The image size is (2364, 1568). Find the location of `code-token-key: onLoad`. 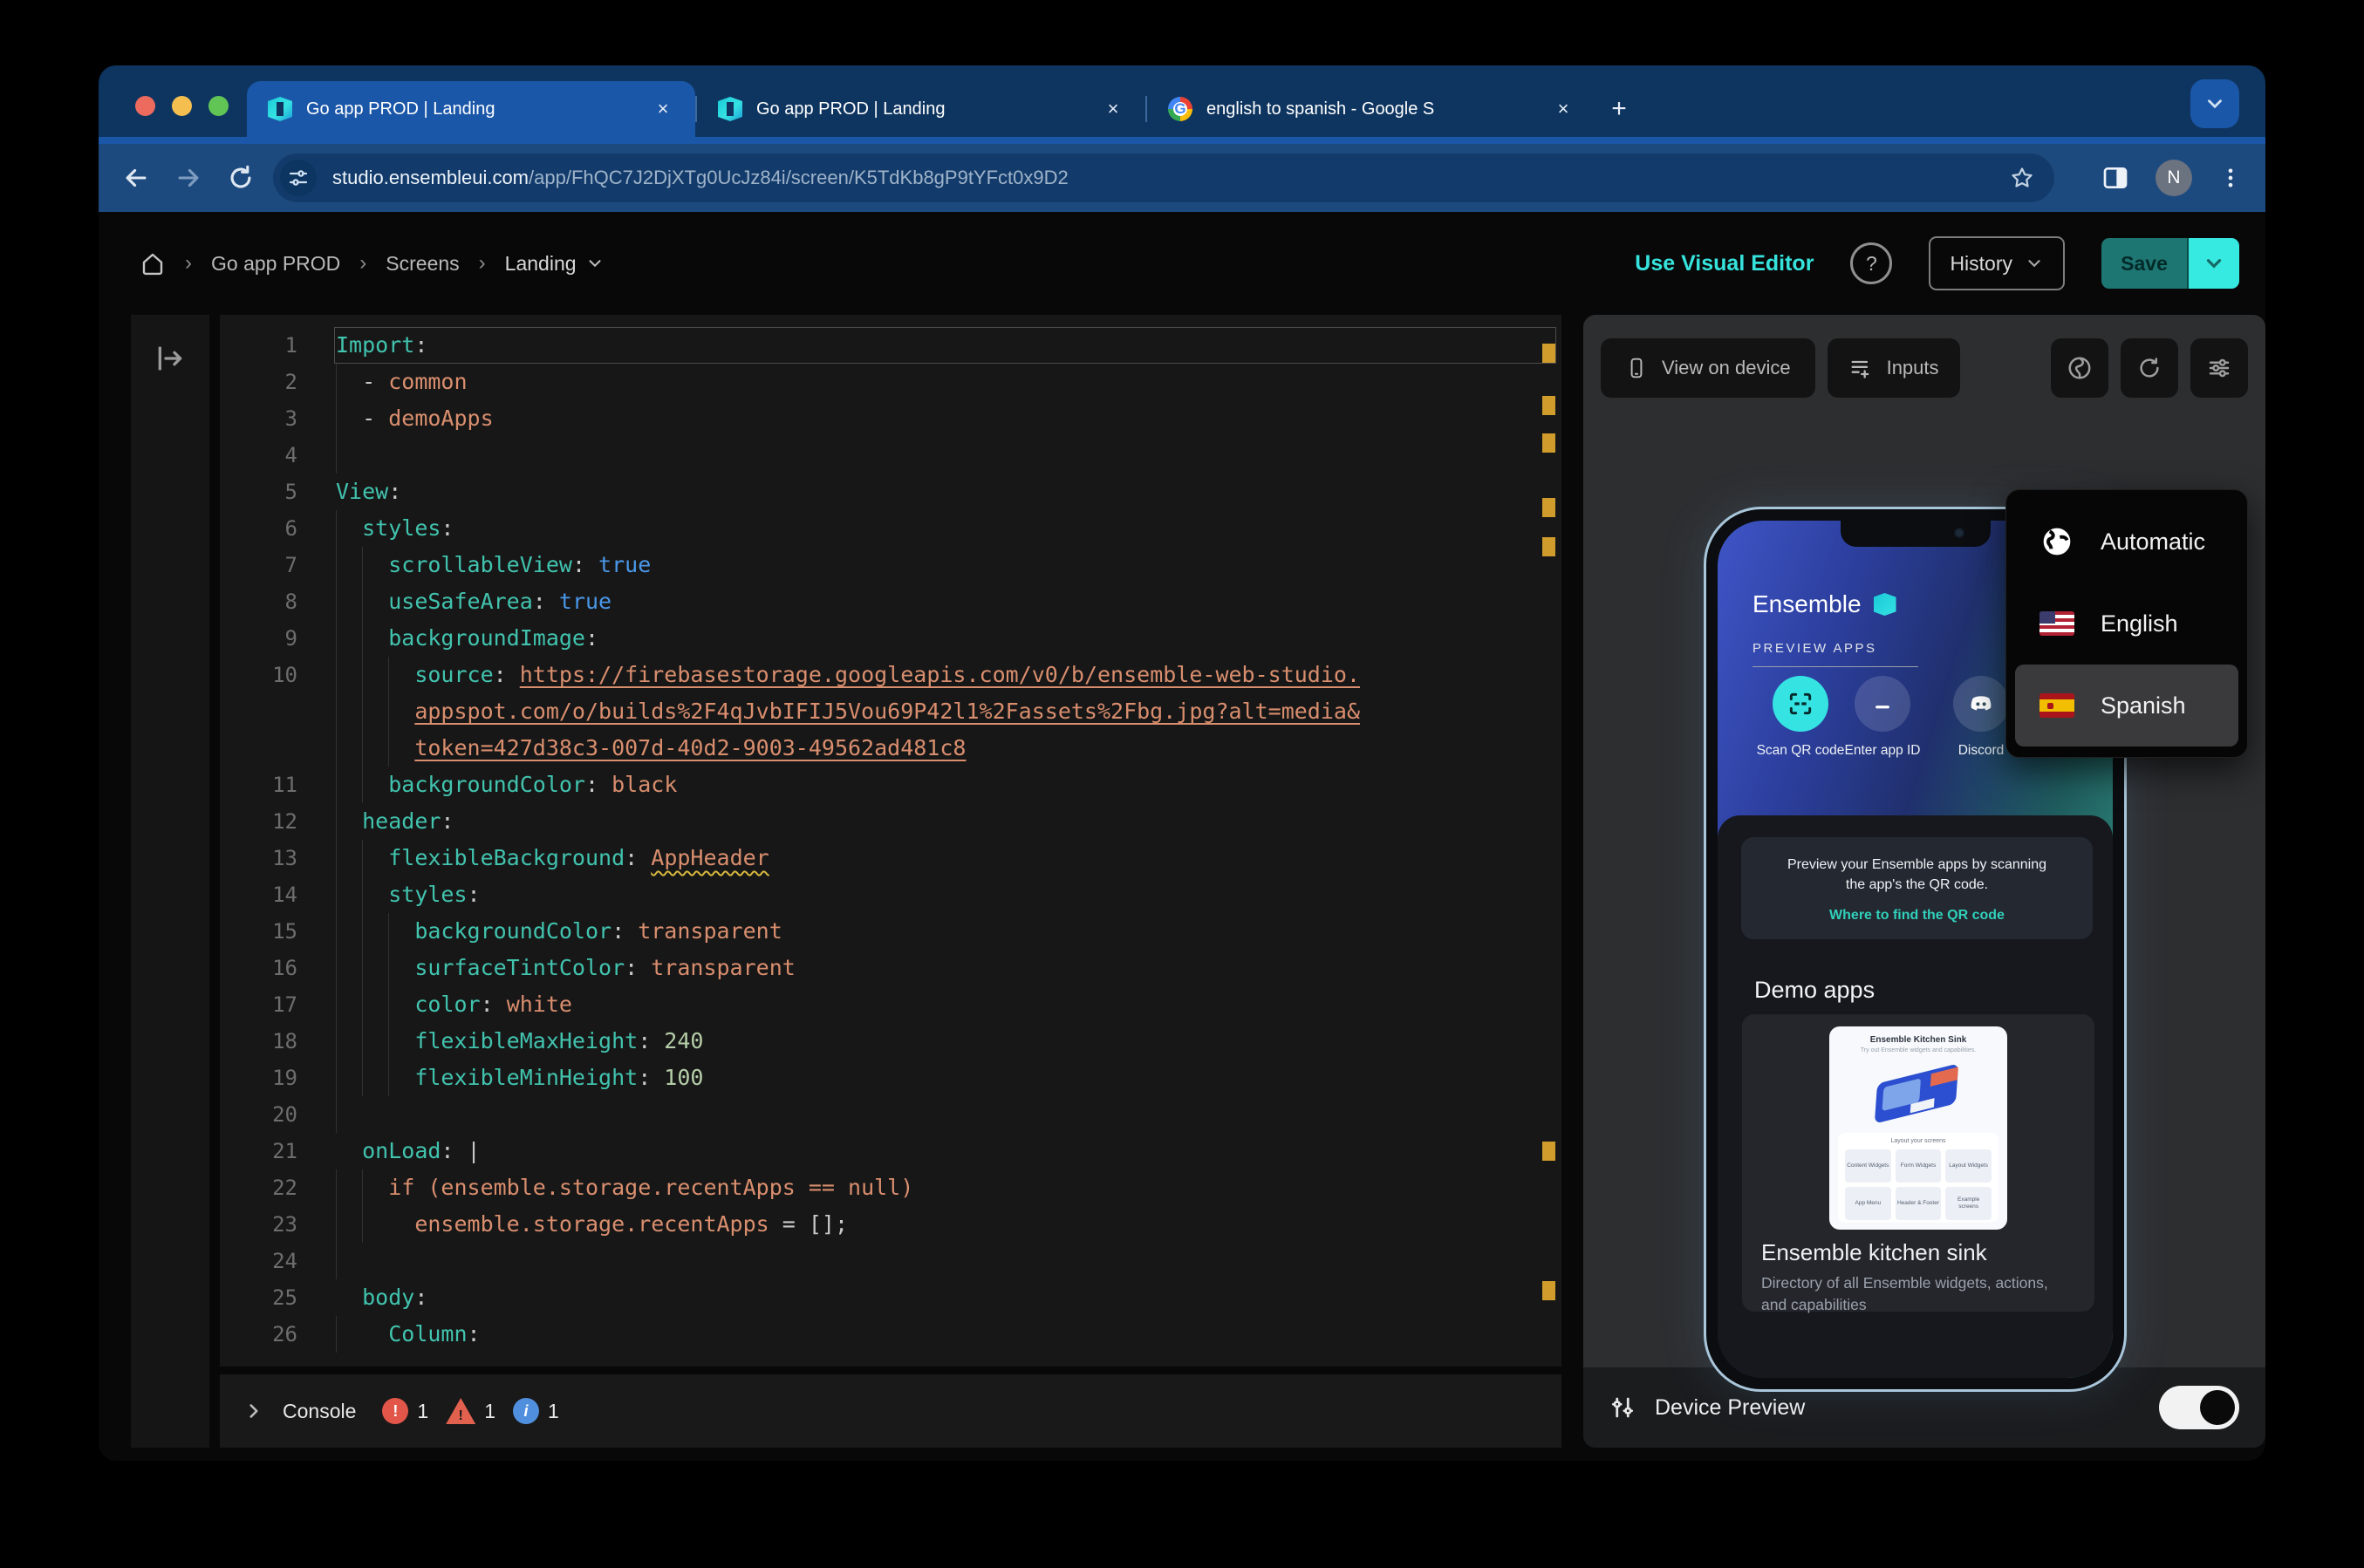

code-token-key: onLoad is located at coordinates (401, 1150).